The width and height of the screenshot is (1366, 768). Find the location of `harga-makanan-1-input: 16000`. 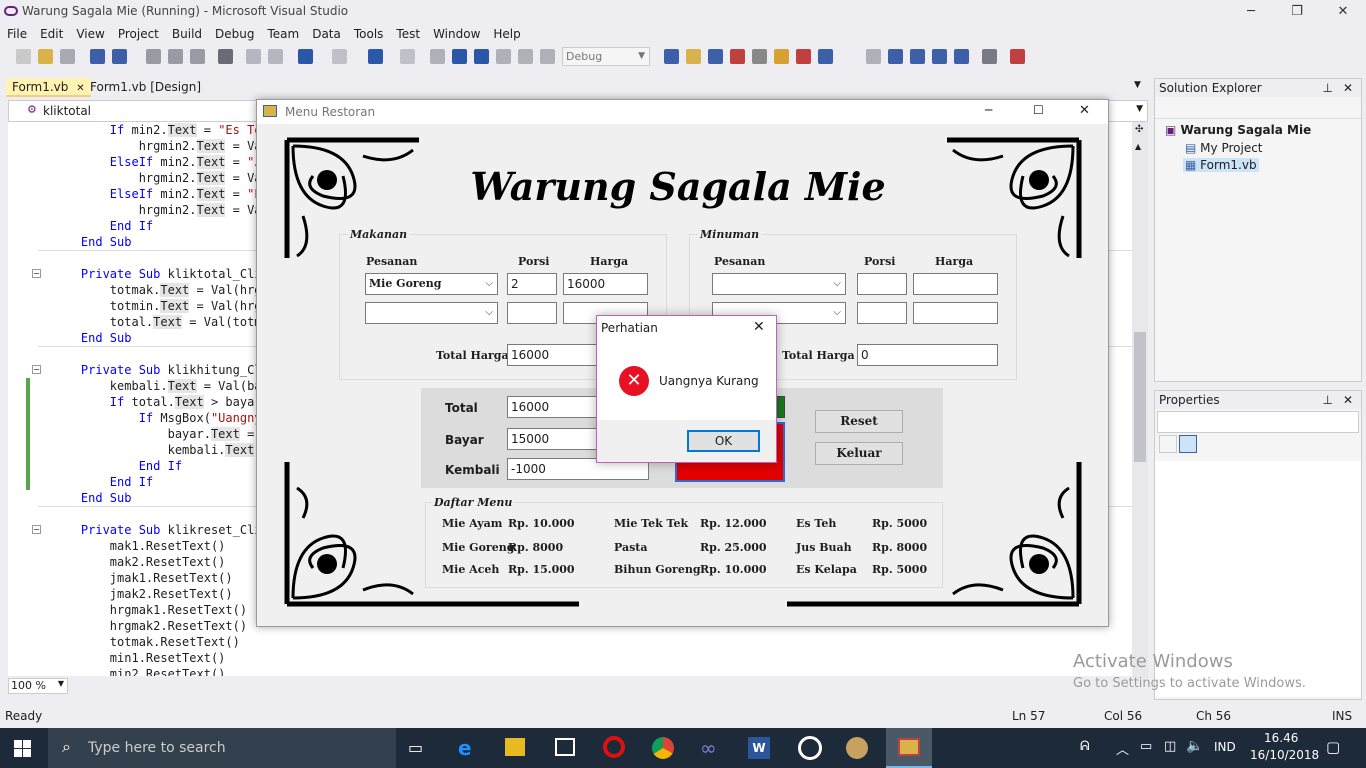

harga-makanan-1-input: 16000 is located at coordinates (605, 284).